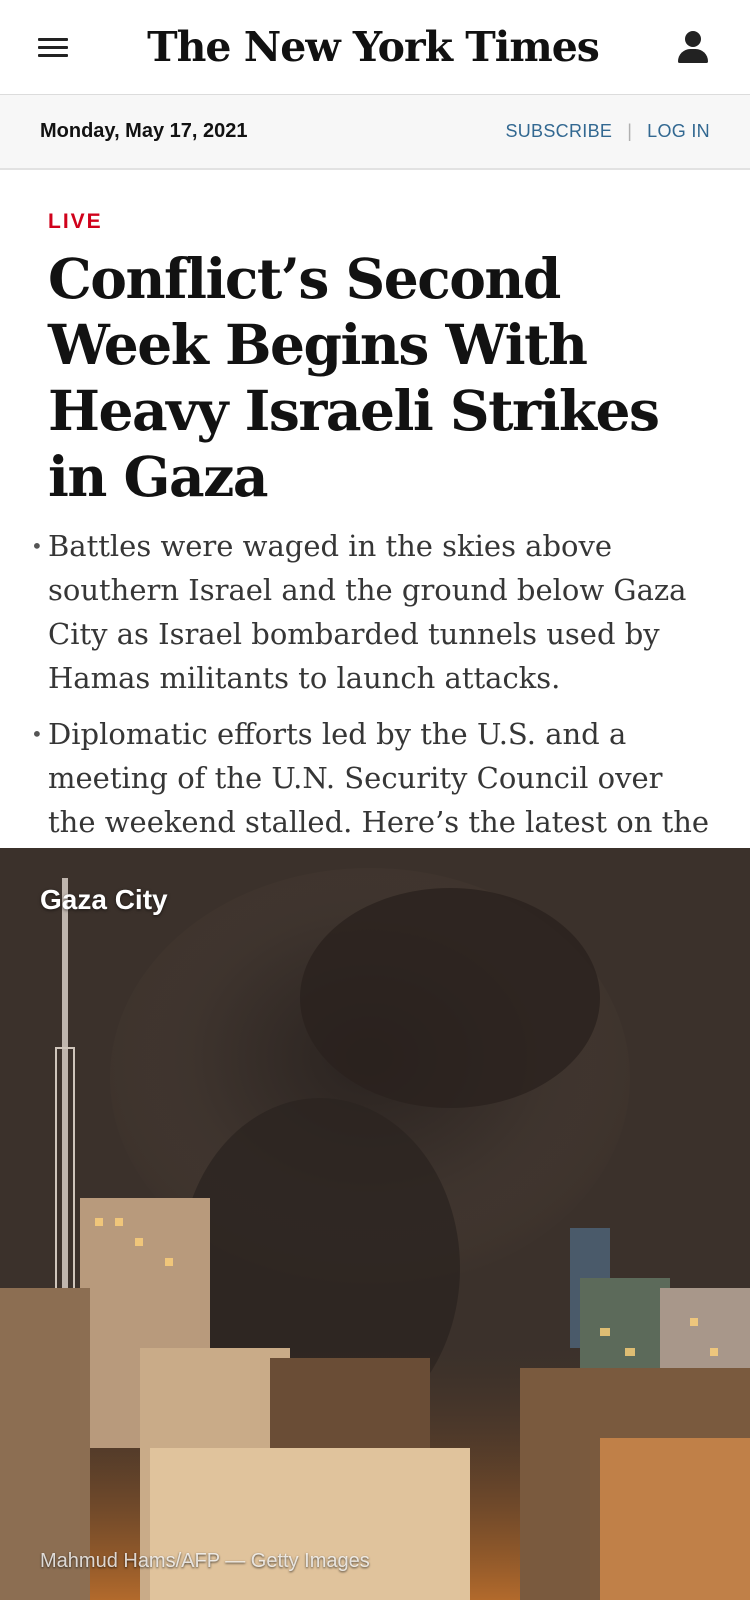 This screenshot has height=1600, width=750. I want to click on date-bar: Monday, May 17, 2021 SUBSCRIBE | LOG IN, so click(375, 132).